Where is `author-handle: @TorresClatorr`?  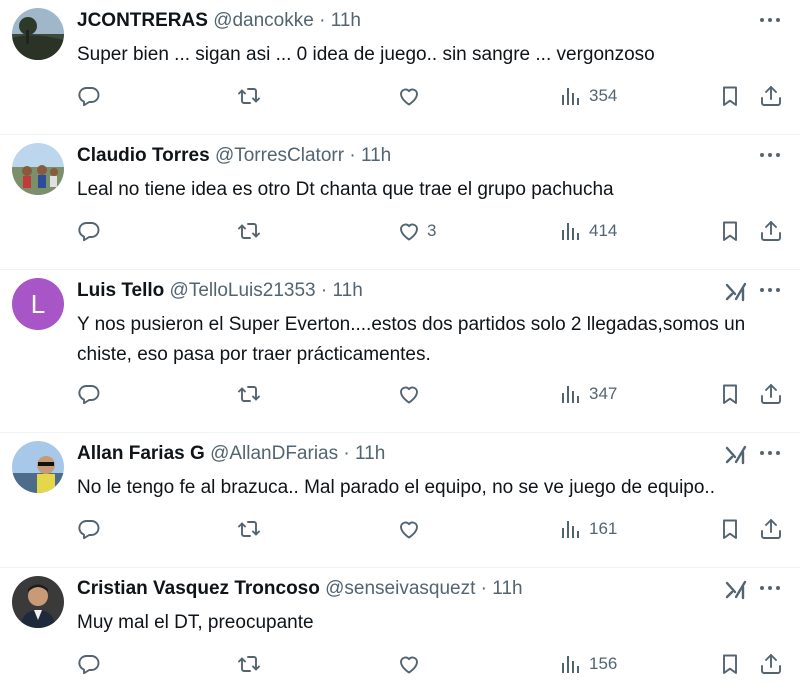
author-handle: @TorresClatorr is located at coordinates (279, 155).